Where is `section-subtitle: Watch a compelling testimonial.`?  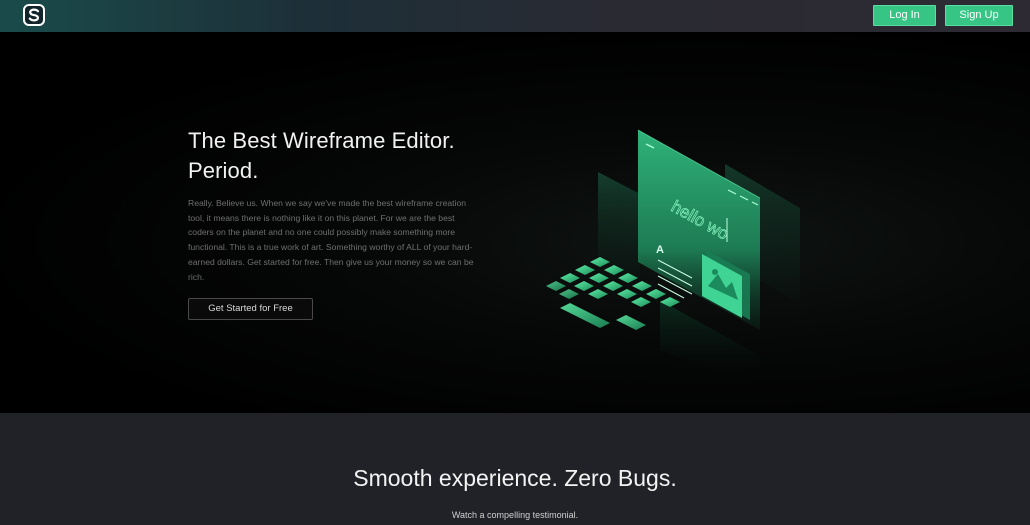
section-subtitle: Watch a compelling testimonial. is located at coordinates (515, 515).